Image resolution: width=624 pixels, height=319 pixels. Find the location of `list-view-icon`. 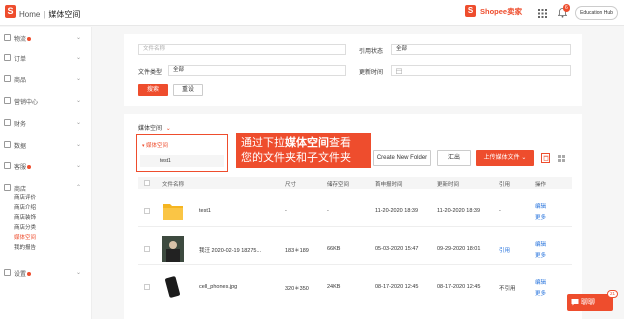

list-view-icon is located at coordinates (545, 158).